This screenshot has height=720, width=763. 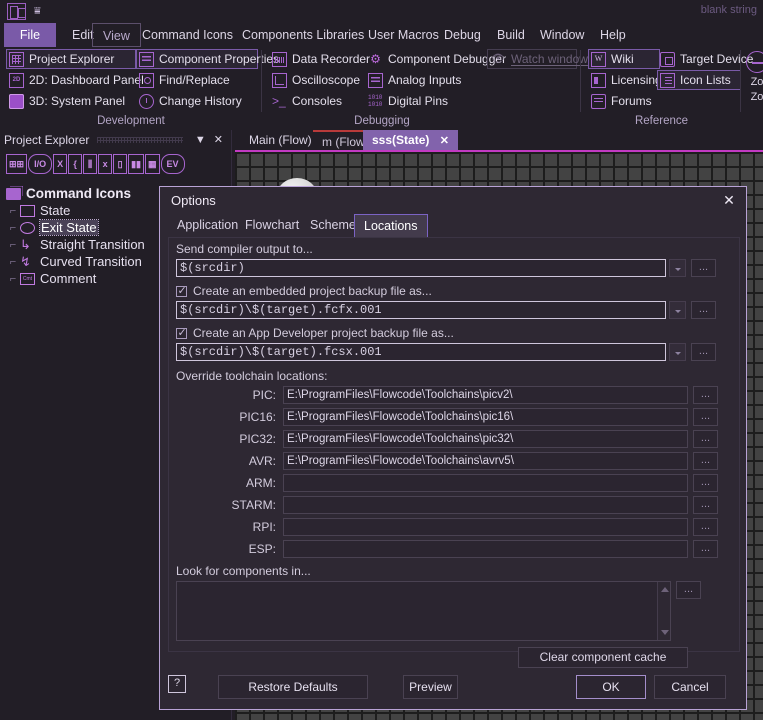 What do you see at coordinates (293, 687) in the screenshot?
I see `restore-defaults-button: Restore Defaults` at bounding box center [293, 687].